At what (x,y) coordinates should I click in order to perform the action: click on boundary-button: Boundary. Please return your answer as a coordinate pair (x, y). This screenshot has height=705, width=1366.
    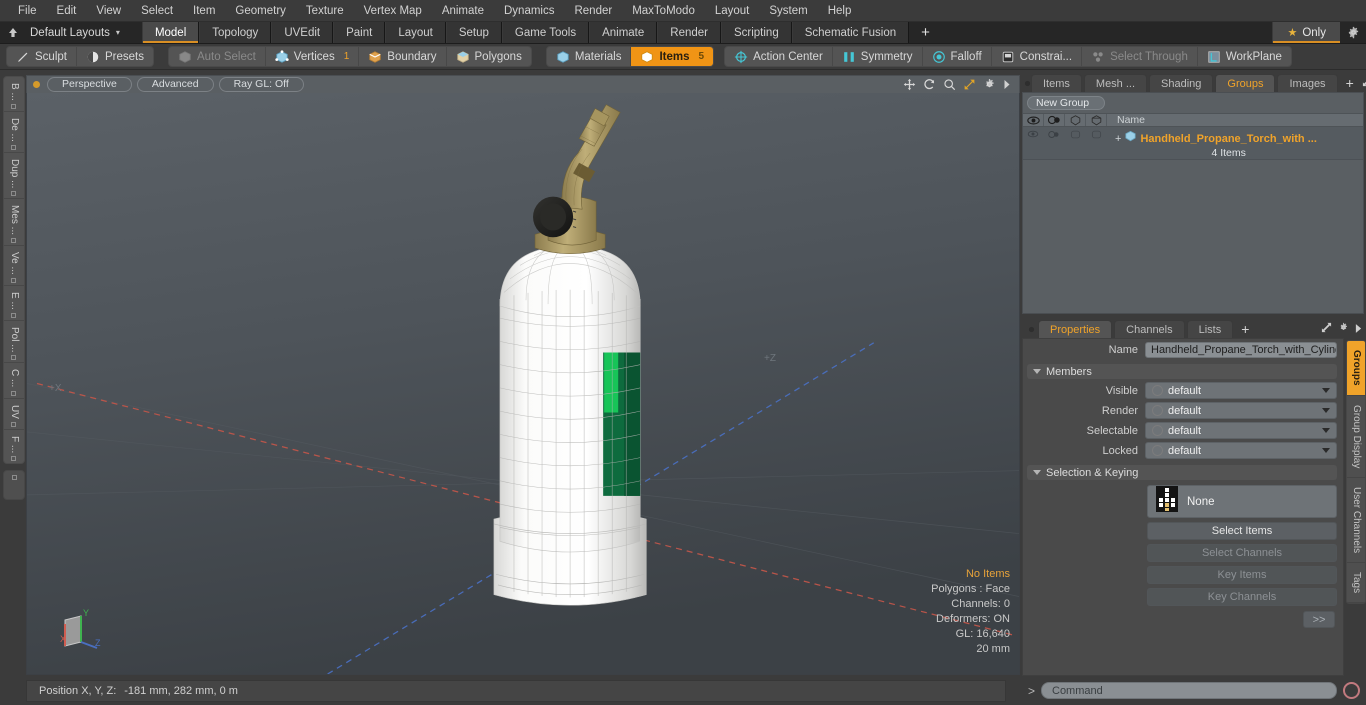
    Looking at the image, I should click on (403, 56).